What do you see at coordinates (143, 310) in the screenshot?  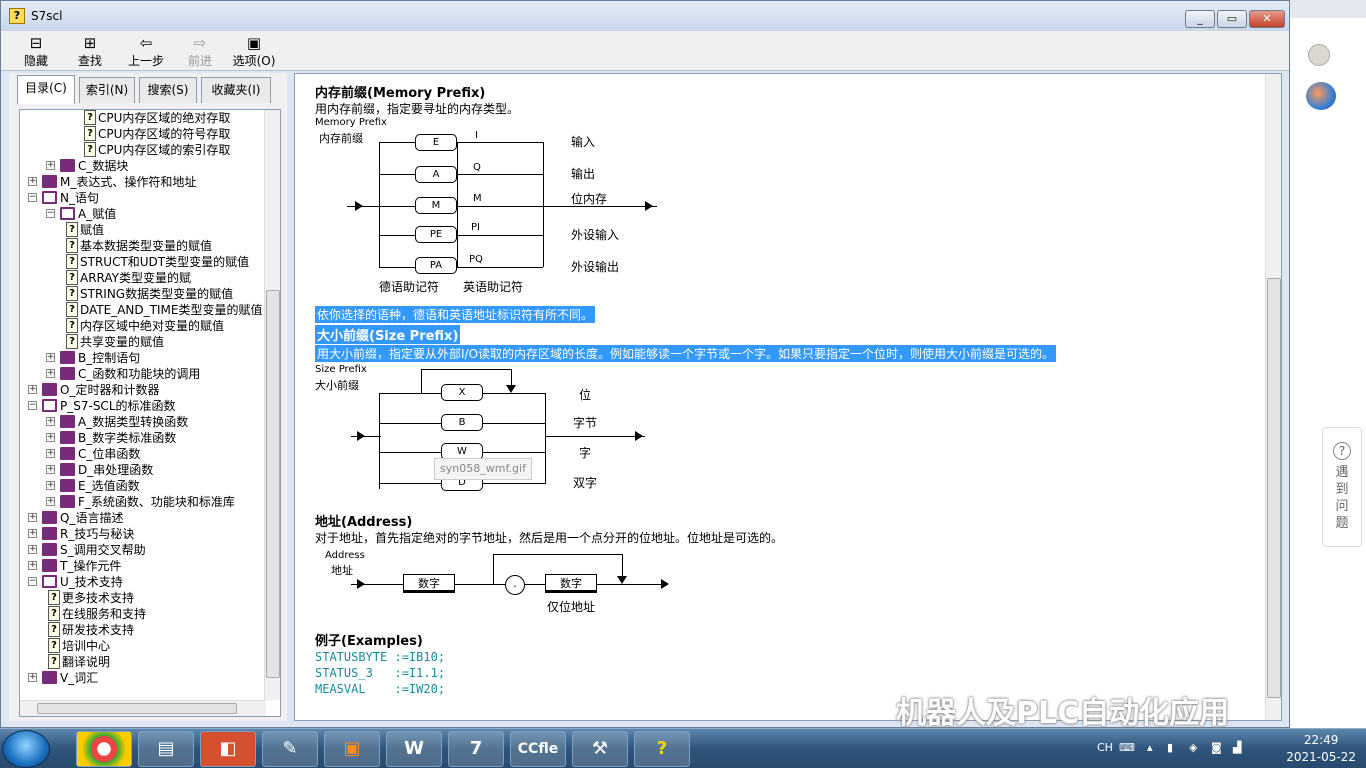 I see `tree-item: ? DATE_AND_TIME类型变量的赋值` at bounding box center [143, 310].